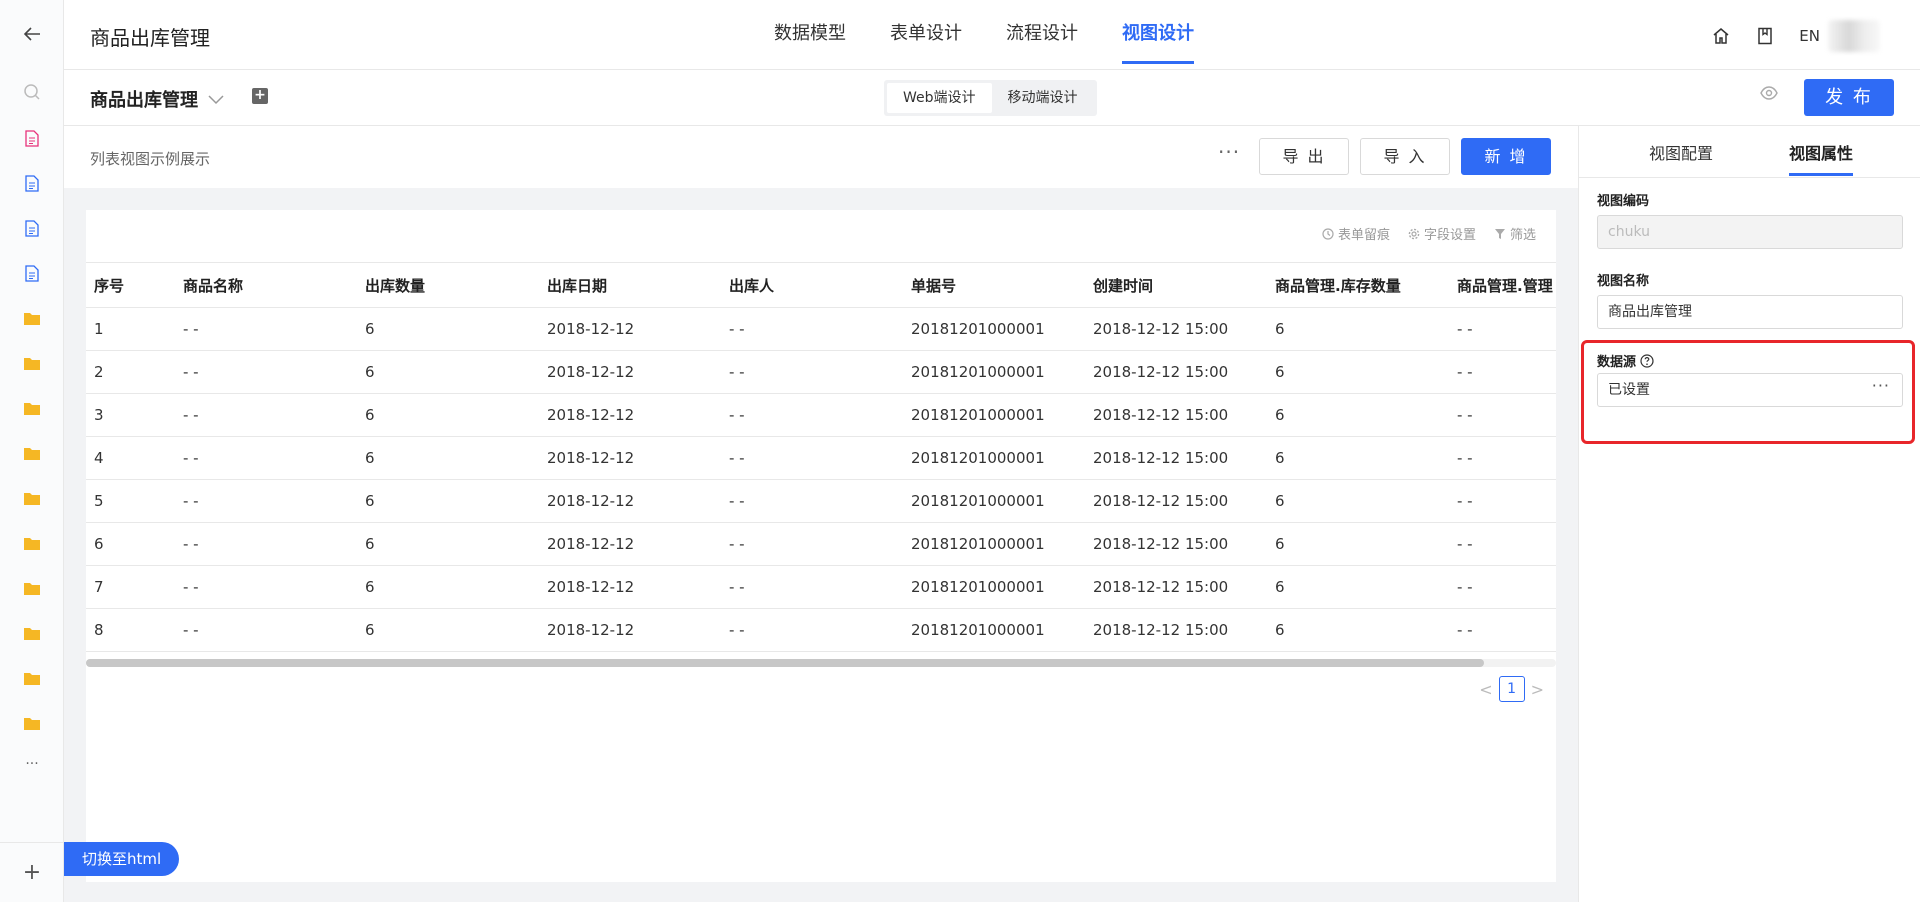 The image size is (1920, 902). What do you see at coordinates (1304, 156) in the screenshot?
I see `export-button: 导 出` at bounding box center [1304, 156].